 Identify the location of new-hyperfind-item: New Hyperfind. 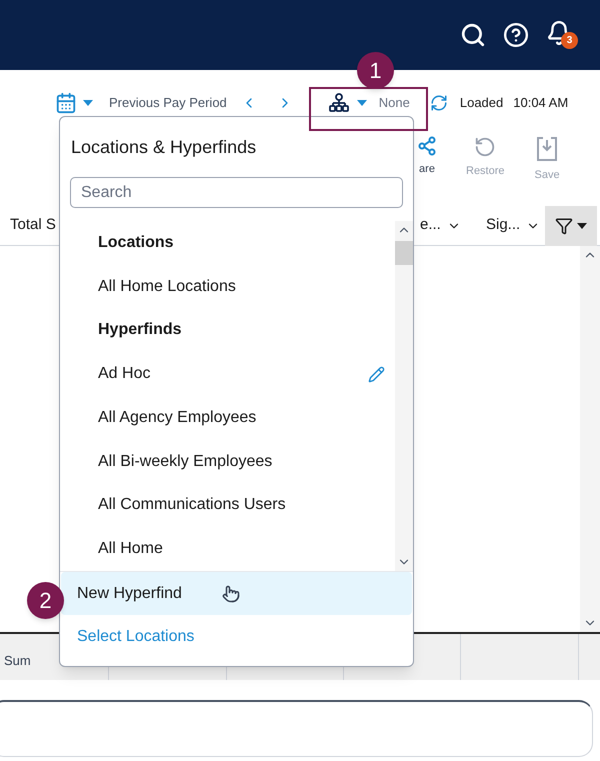
(236, 593).